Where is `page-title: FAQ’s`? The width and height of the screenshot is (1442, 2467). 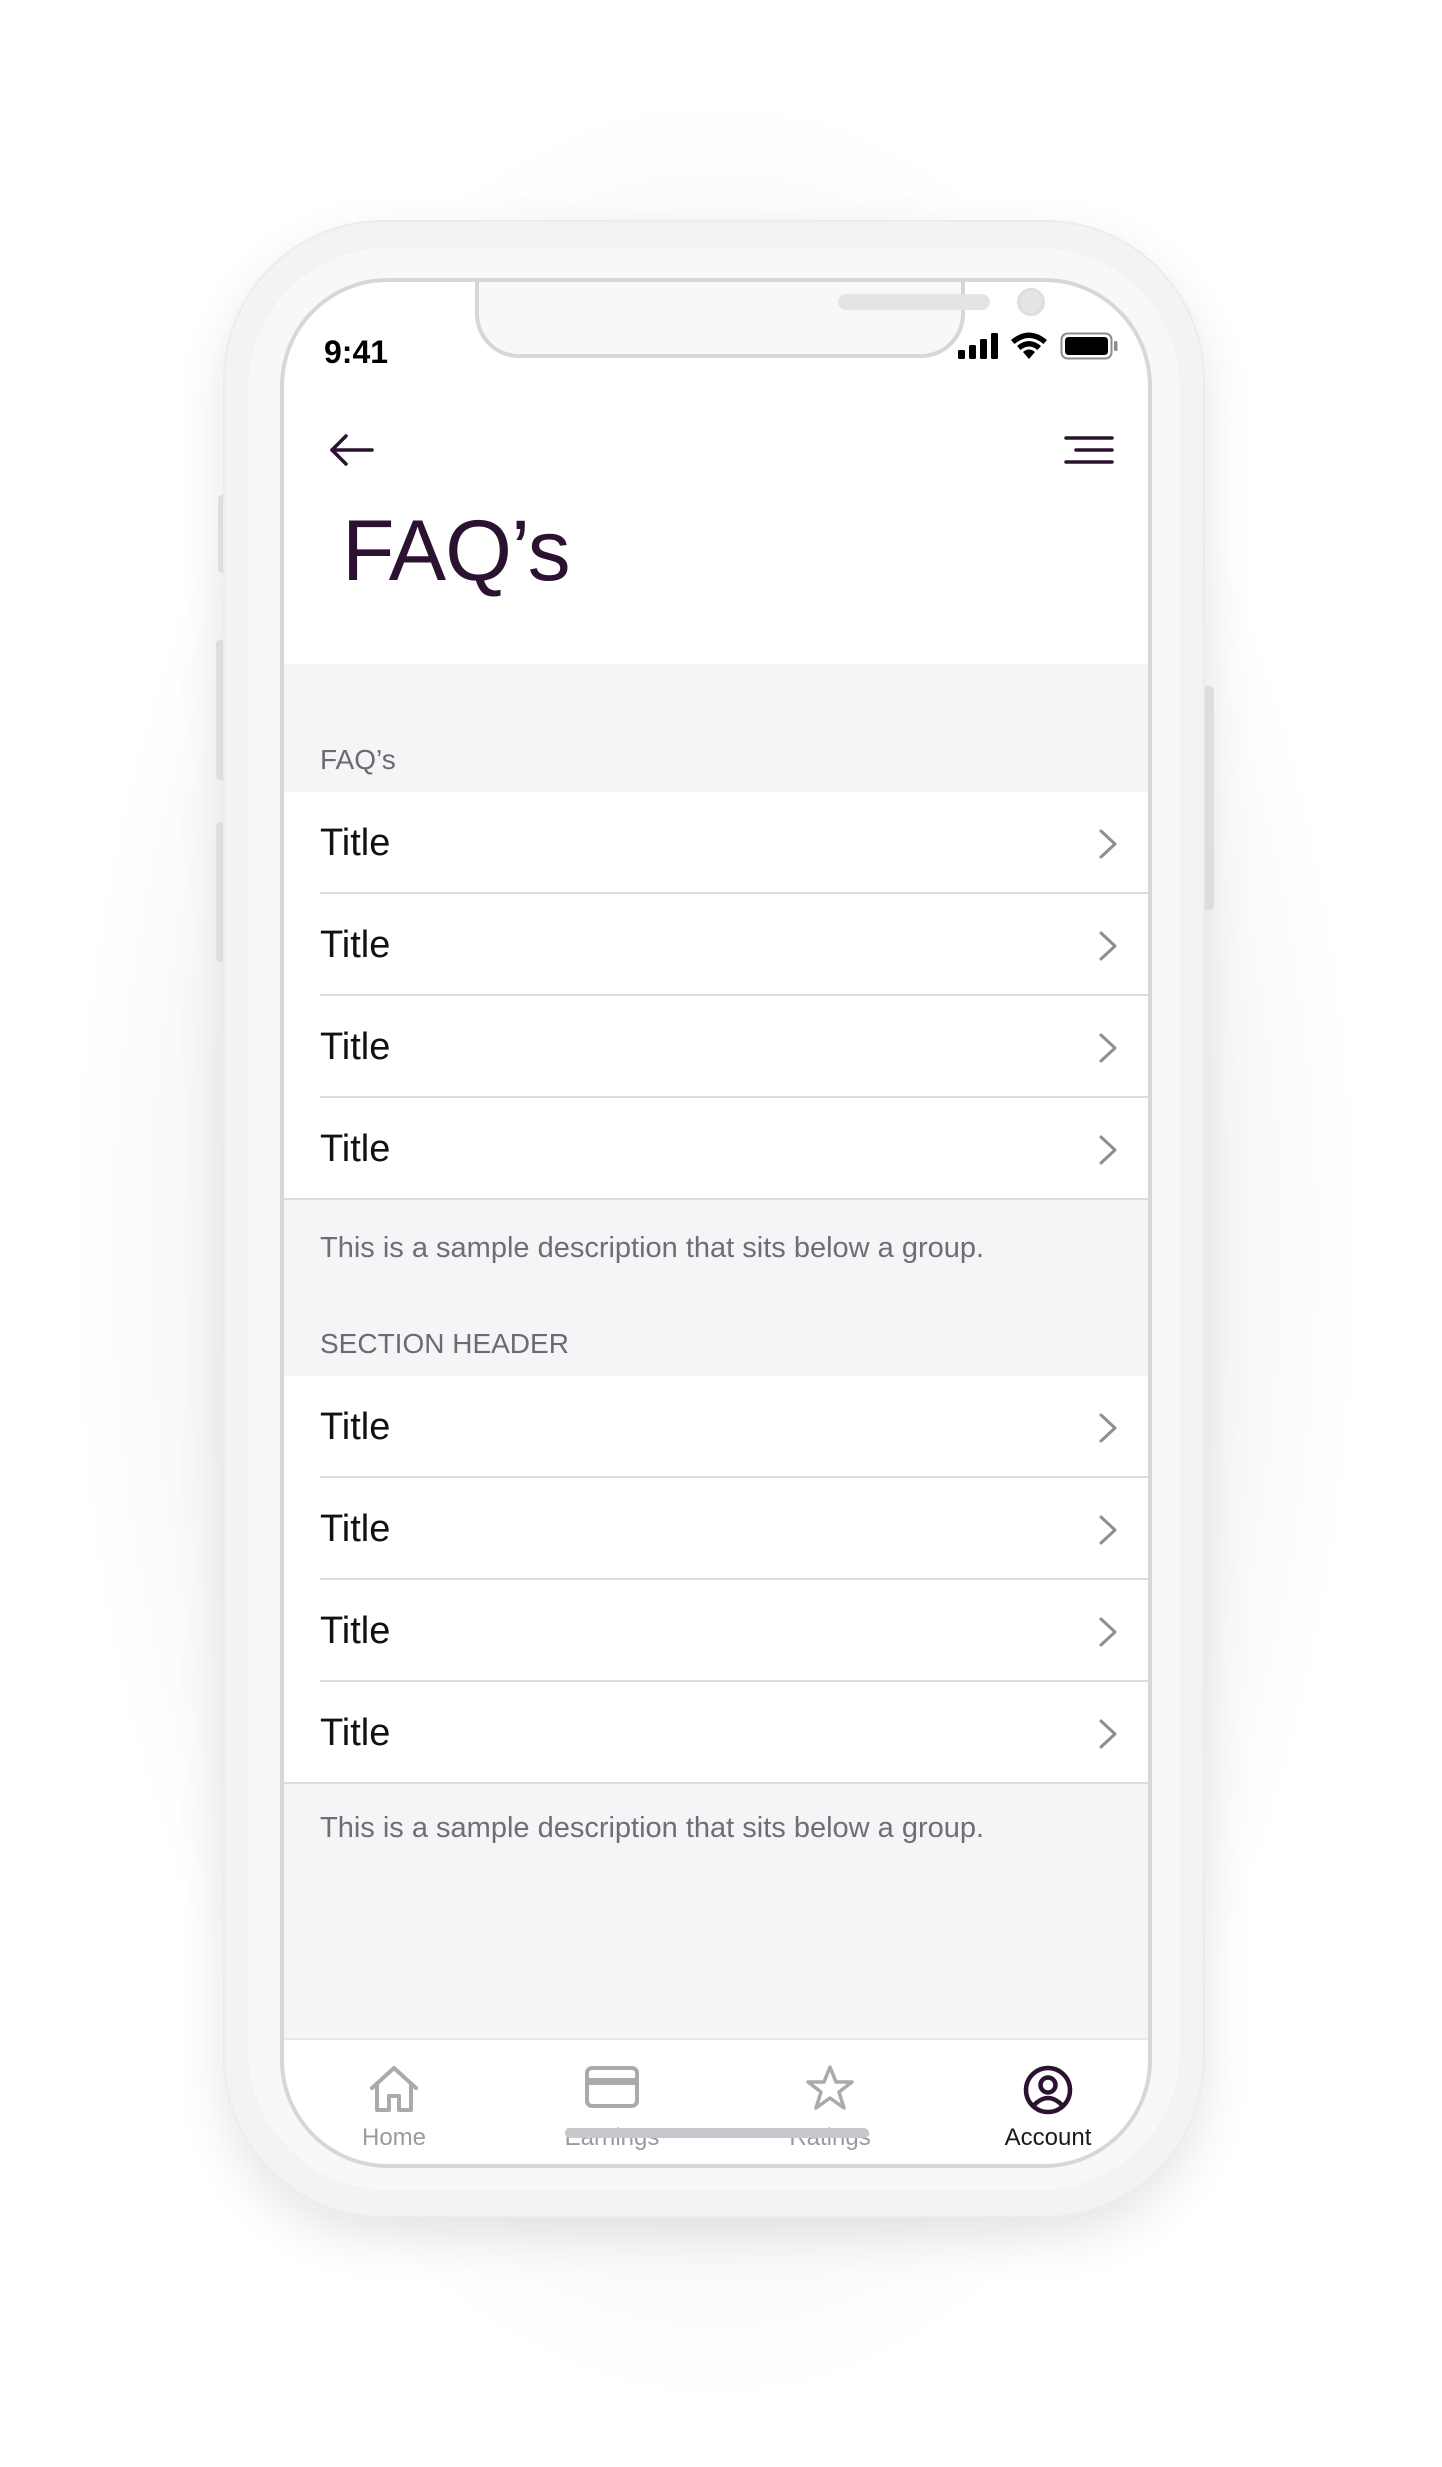
page-title: FAQ’s is located at coordinates (456, 551).